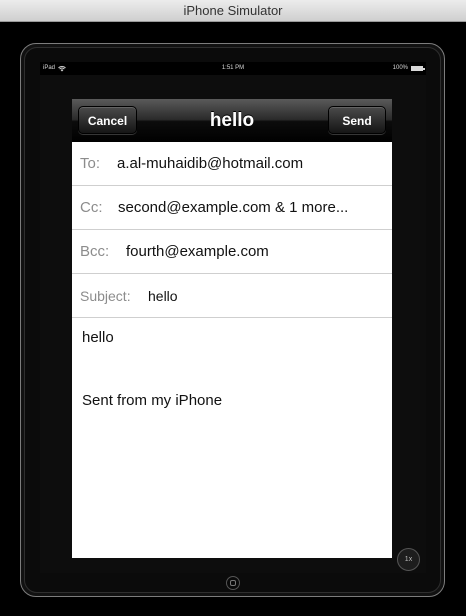 This screenshot has width=466, height=616. Describe the element at coordinates (232, 120) in the screenshot. I see `compose-navbar: hello Cancel Send` at that location.